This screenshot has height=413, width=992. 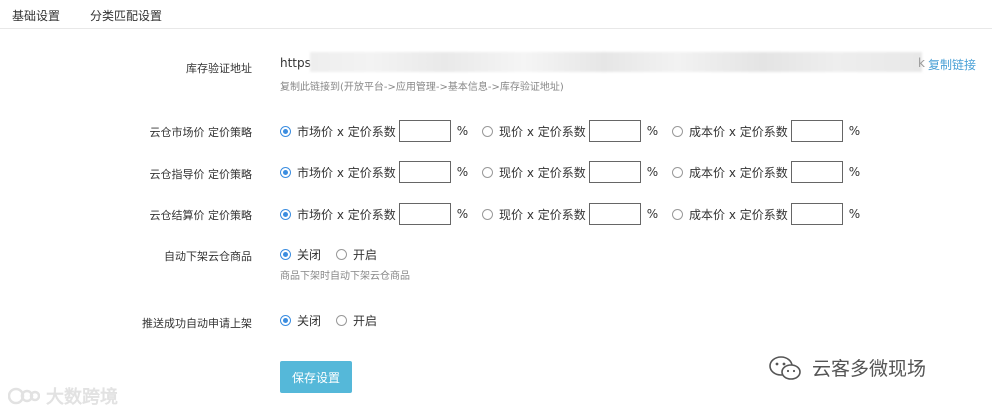 I want to click on market-price-option-current: 现价 x 定价系数 %, so click(x=570, y=131).